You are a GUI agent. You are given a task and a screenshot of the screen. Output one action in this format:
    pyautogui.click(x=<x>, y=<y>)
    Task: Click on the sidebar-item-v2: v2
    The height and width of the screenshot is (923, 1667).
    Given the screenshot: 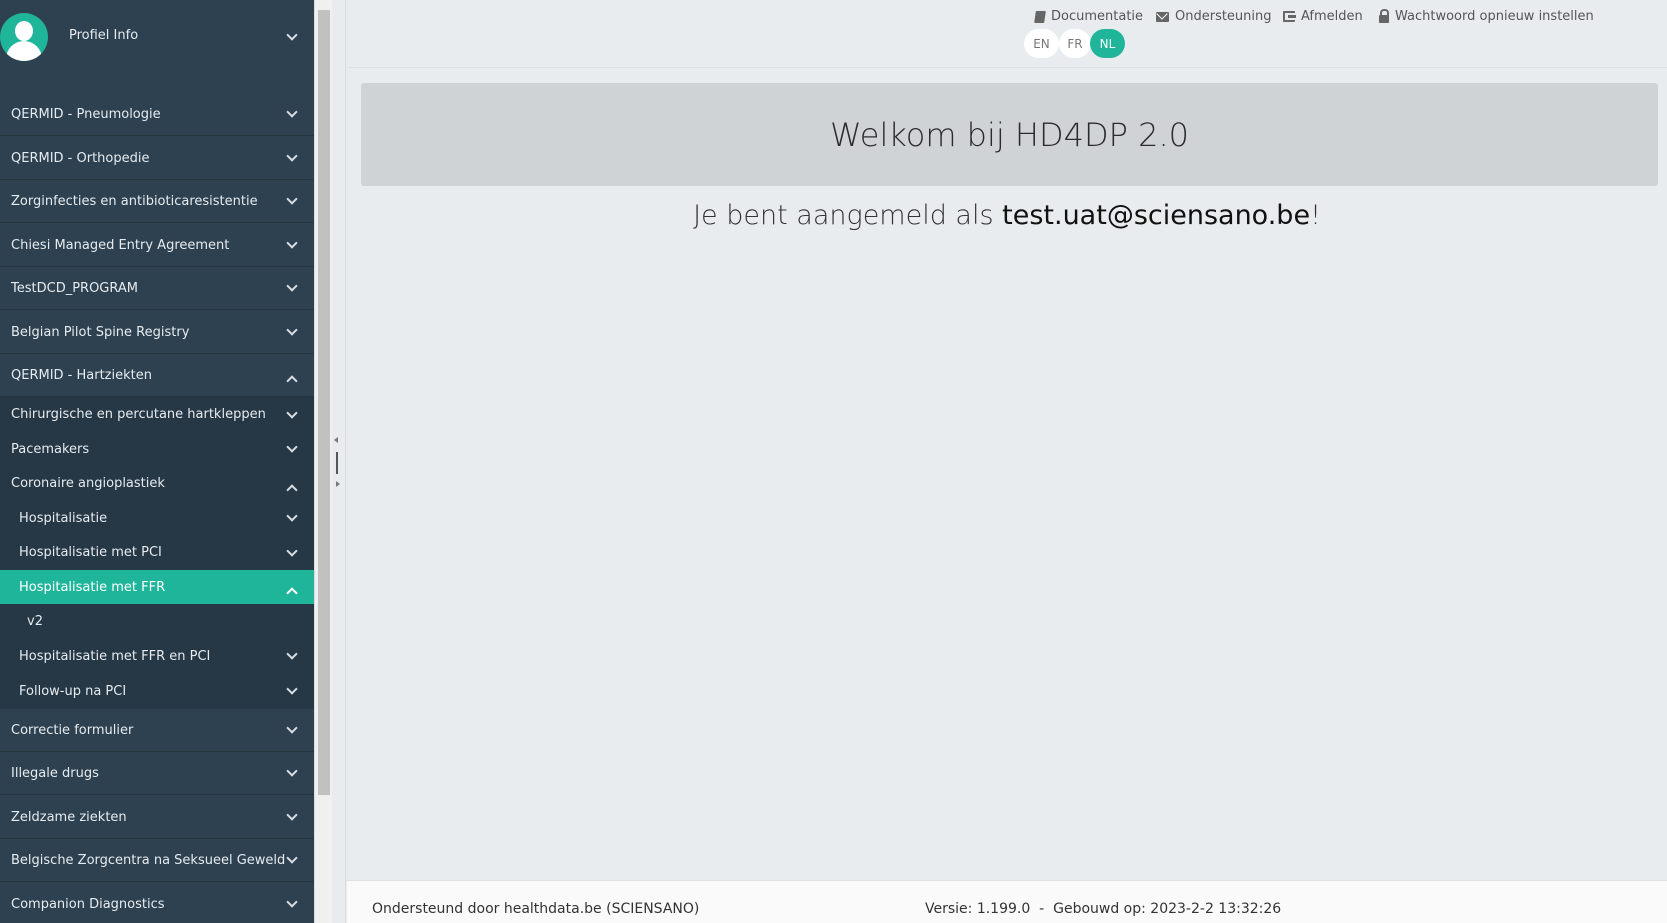 What is the action you would take?
    pyautogui.click(x=157, y=621)
    